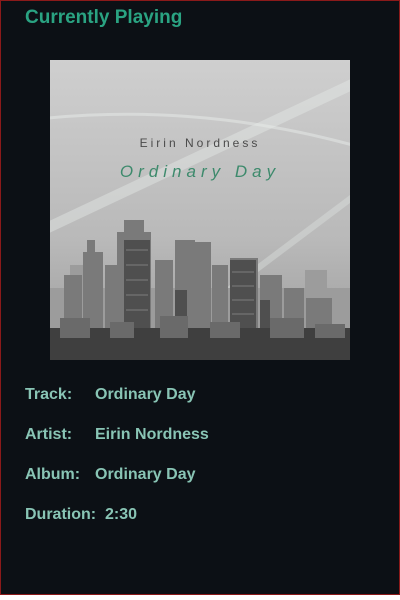 Image resolution: width=400 pixels, height=600 pixels. Describe the element at coordinates (61, 514) in the screenshot. I see `duration-label: Duration:` at that location.